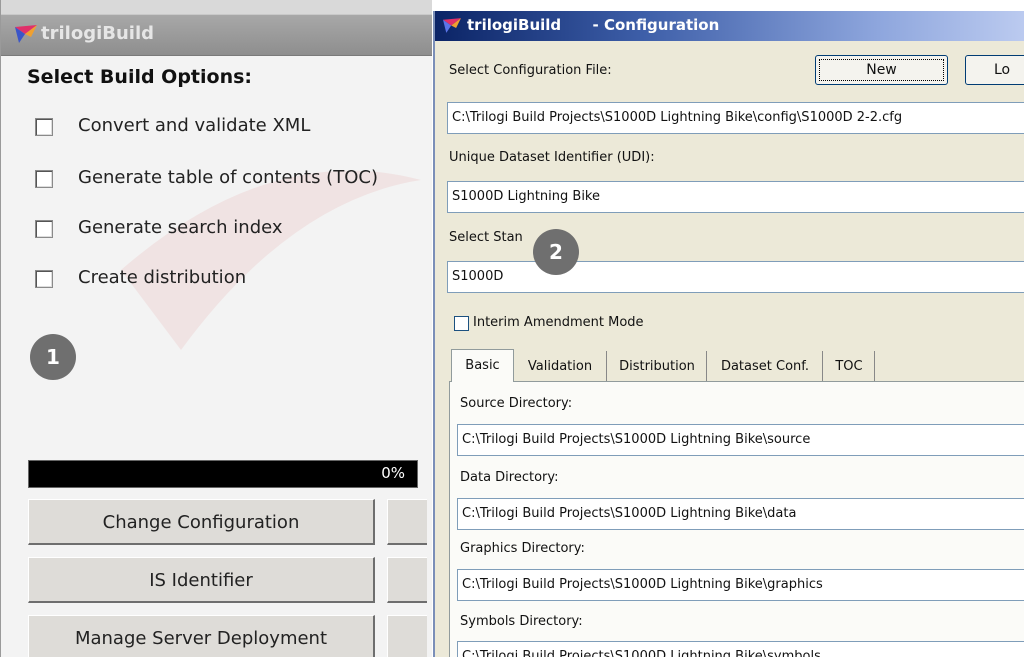 The width and height of the screenshot is (1024, 657). Describe the element at coordinates (461, 323) in the screenshot. I see `interim-amendment-checkbox` at that location.